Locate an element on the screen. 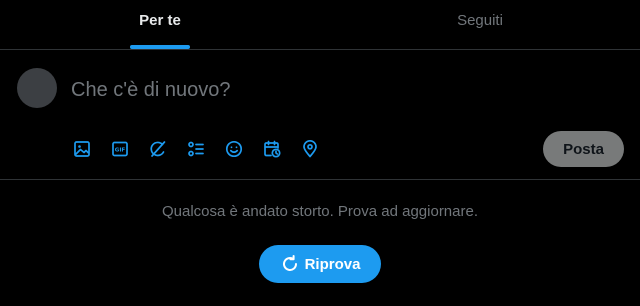 Image resolution: width=640 pixels, height=306 pixels. refresh-icon is located at coordinates (289, 263).